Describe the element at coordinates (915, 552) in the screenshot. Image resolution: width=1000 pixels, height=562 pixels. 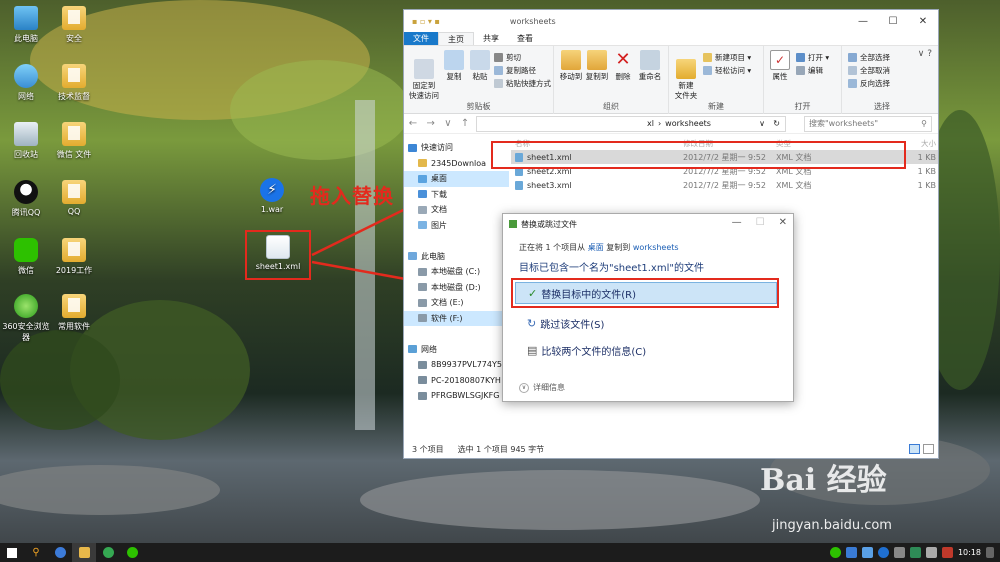
I see `tray-shield-icon` at that location.